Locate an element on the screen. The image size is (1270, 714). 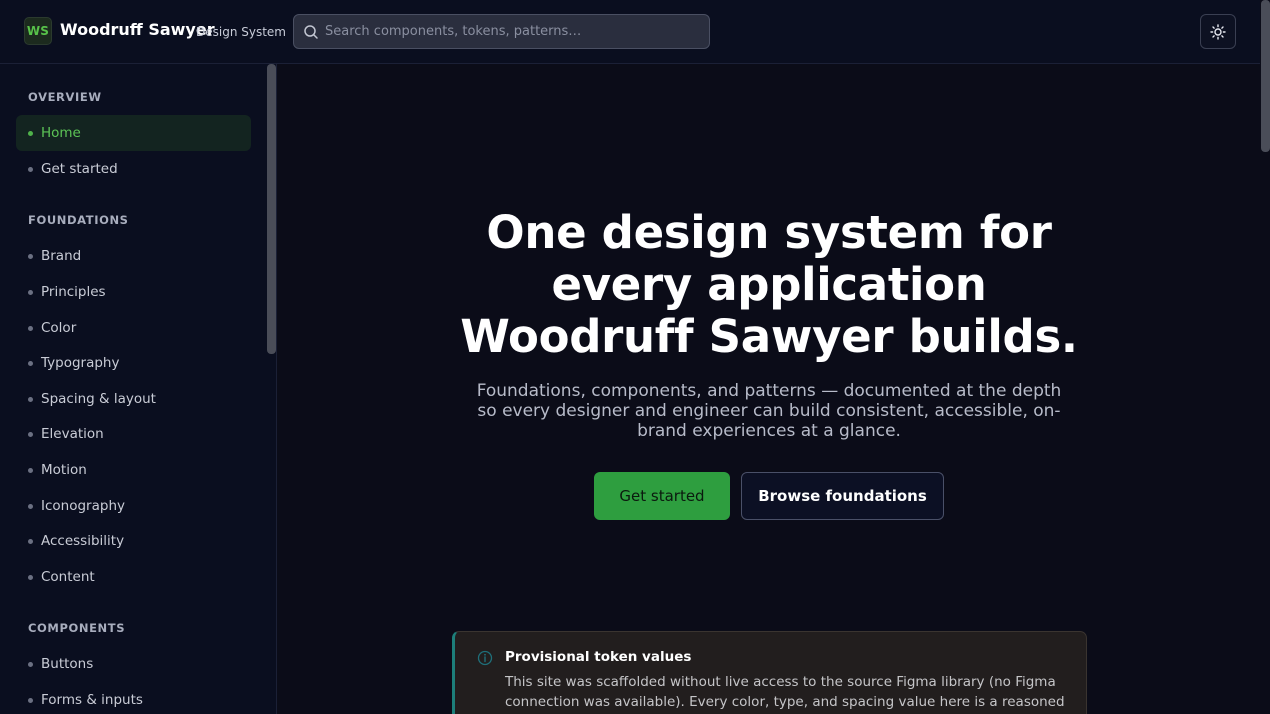
theme-toggle-button is located at coordinates (1218, 31).